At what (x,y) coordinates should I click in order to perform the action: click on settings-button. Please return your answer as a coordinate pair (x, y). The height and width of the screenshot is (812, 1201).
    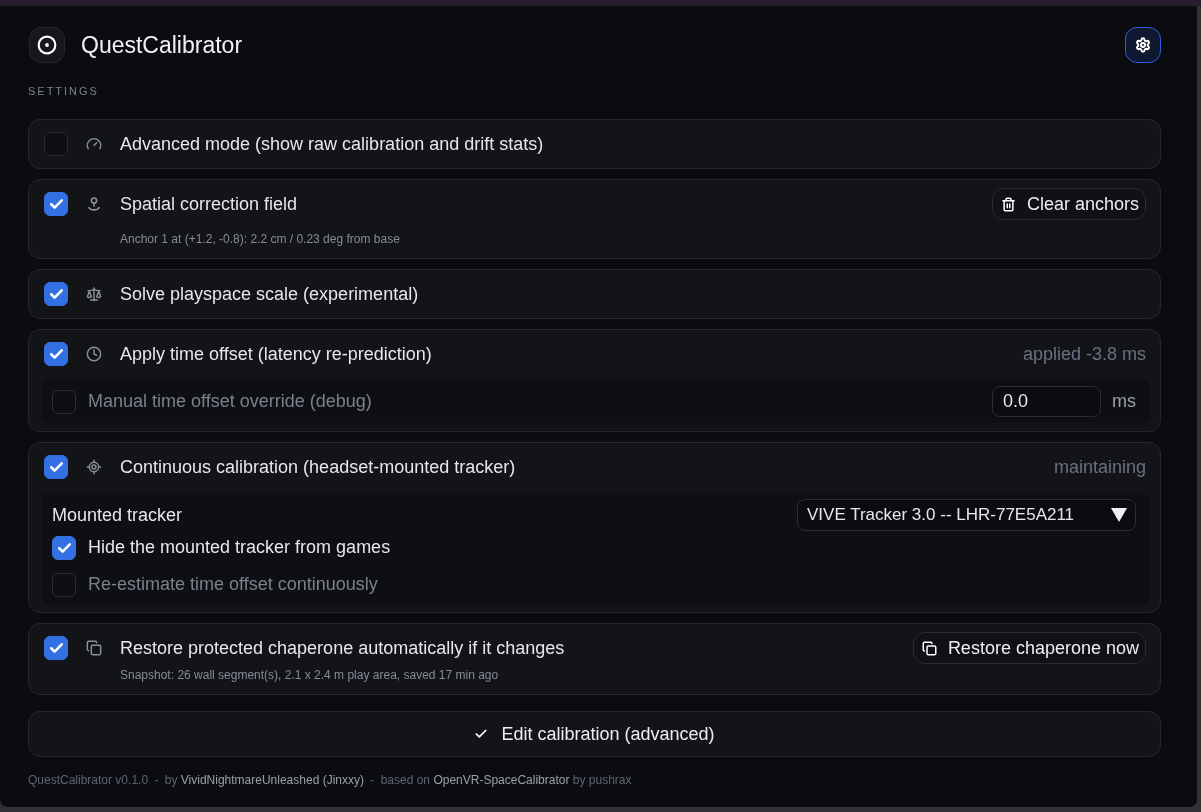
    Looking at the image, I should click on (1143, 45).